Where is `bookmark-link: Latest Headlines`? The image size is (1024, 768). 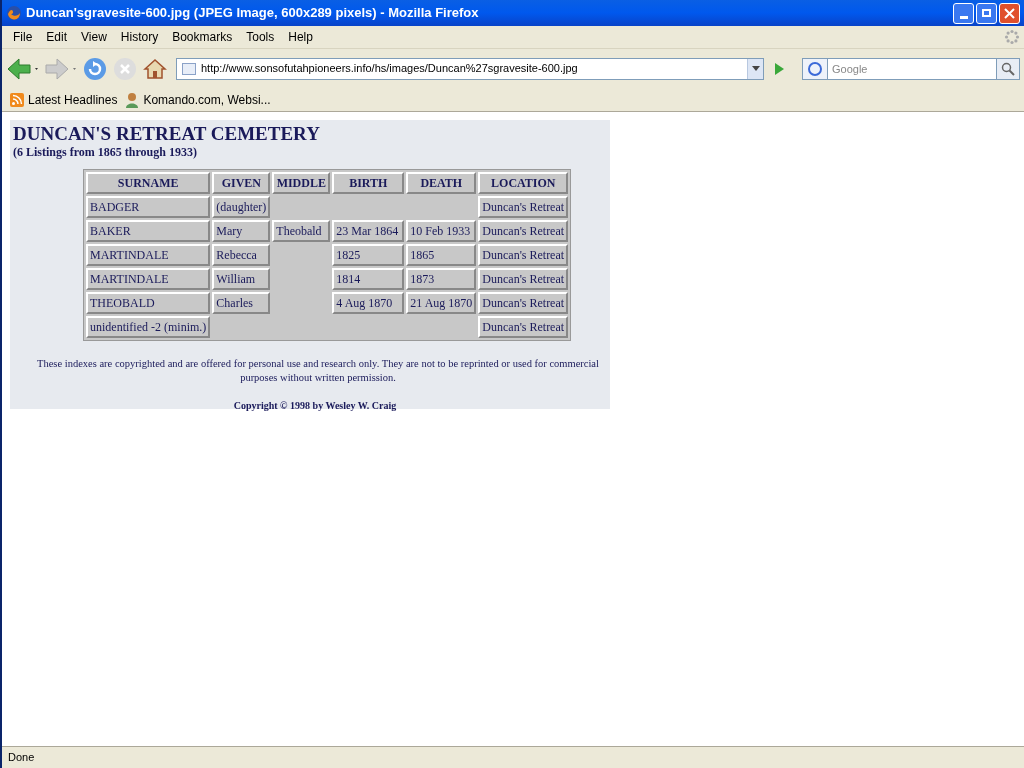
bookmark-link: Latest Headlines is located at coordinates (73, 99).